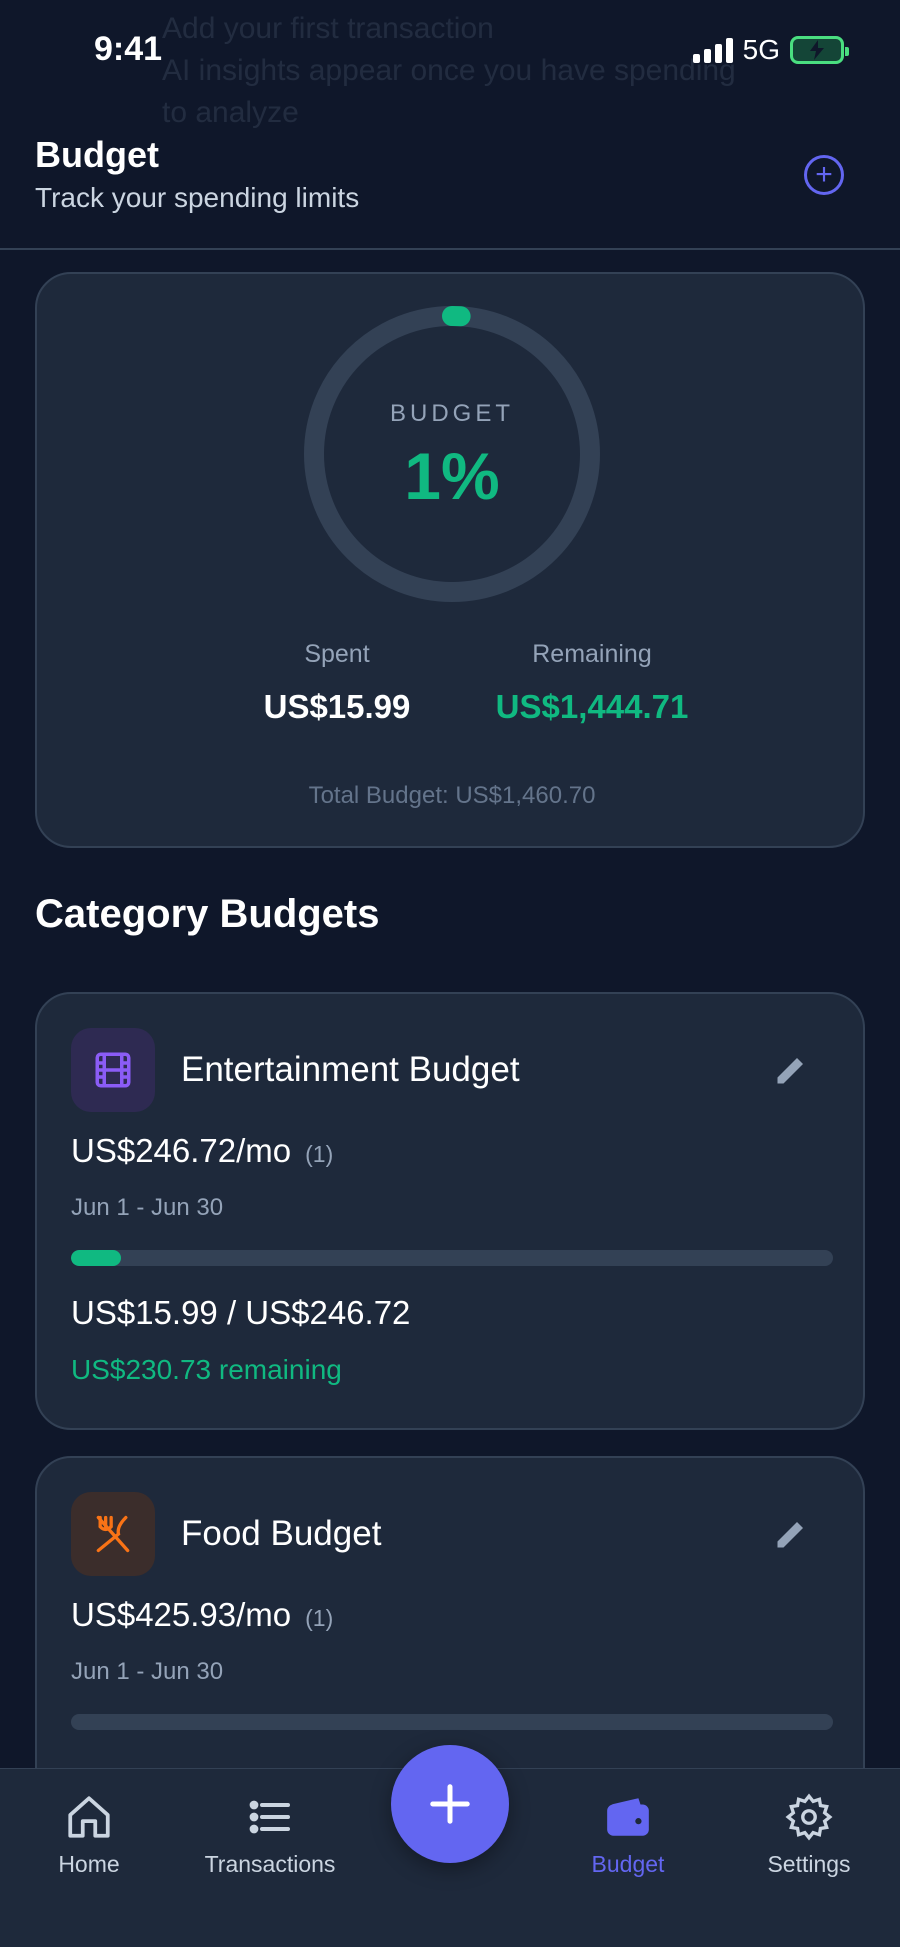 The width and height of the screenshot is (900, 1947). Describe the element at coordinates (207, 914) in the screenshot. I see `section-title: Category Budgets` at that location.